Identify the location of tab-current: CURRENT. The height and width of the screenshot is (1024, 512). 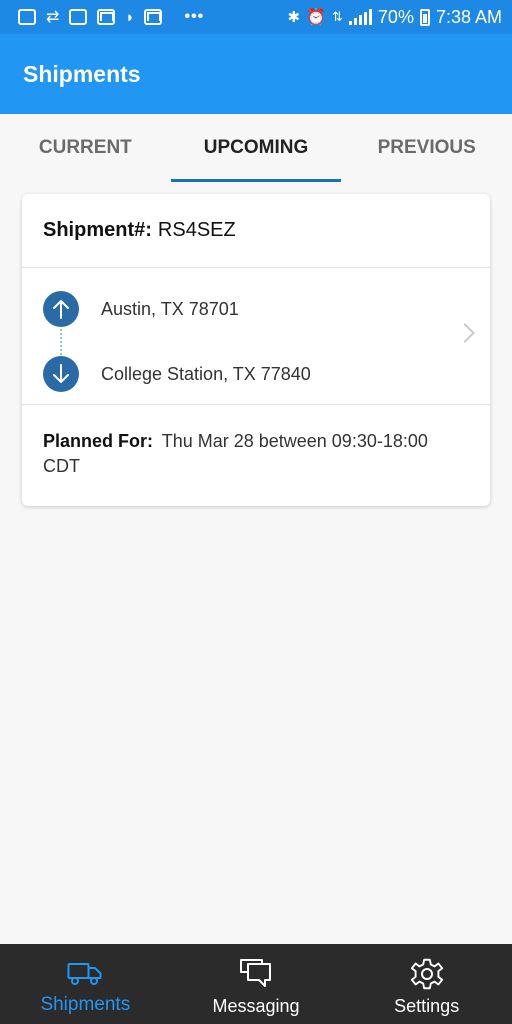
(85, 148).